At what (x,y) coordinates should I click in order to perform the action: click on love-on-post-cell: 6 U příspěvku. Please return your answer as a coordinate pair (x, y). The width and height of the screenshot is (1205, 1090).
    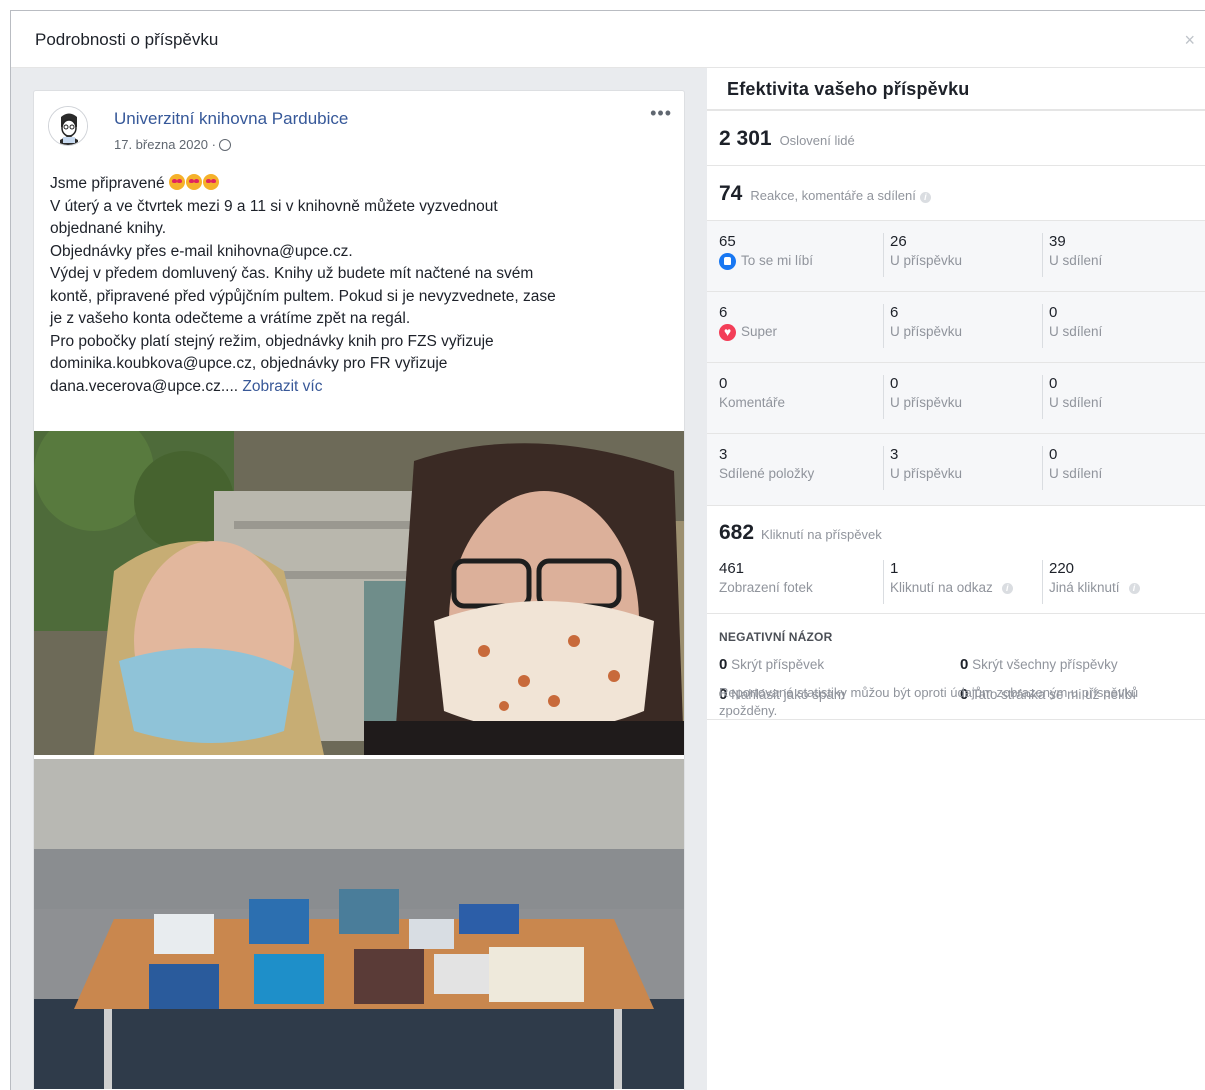
    Looking at the image, I should click on (922, 326).